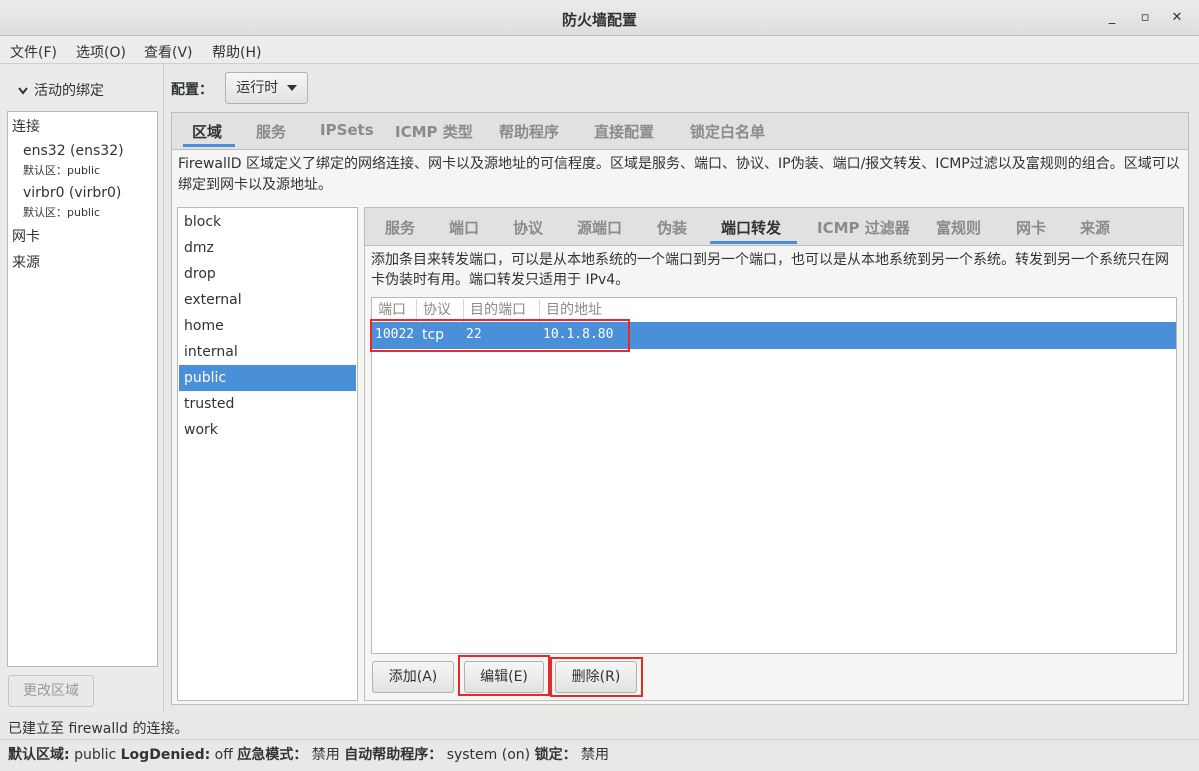  What do you see at coordinates (599, 50) in the screenshot?
I see `menu-bar: 文件(F) 选项(O) 查看(V) 帮助(H)` at bounding box center [599, 50].